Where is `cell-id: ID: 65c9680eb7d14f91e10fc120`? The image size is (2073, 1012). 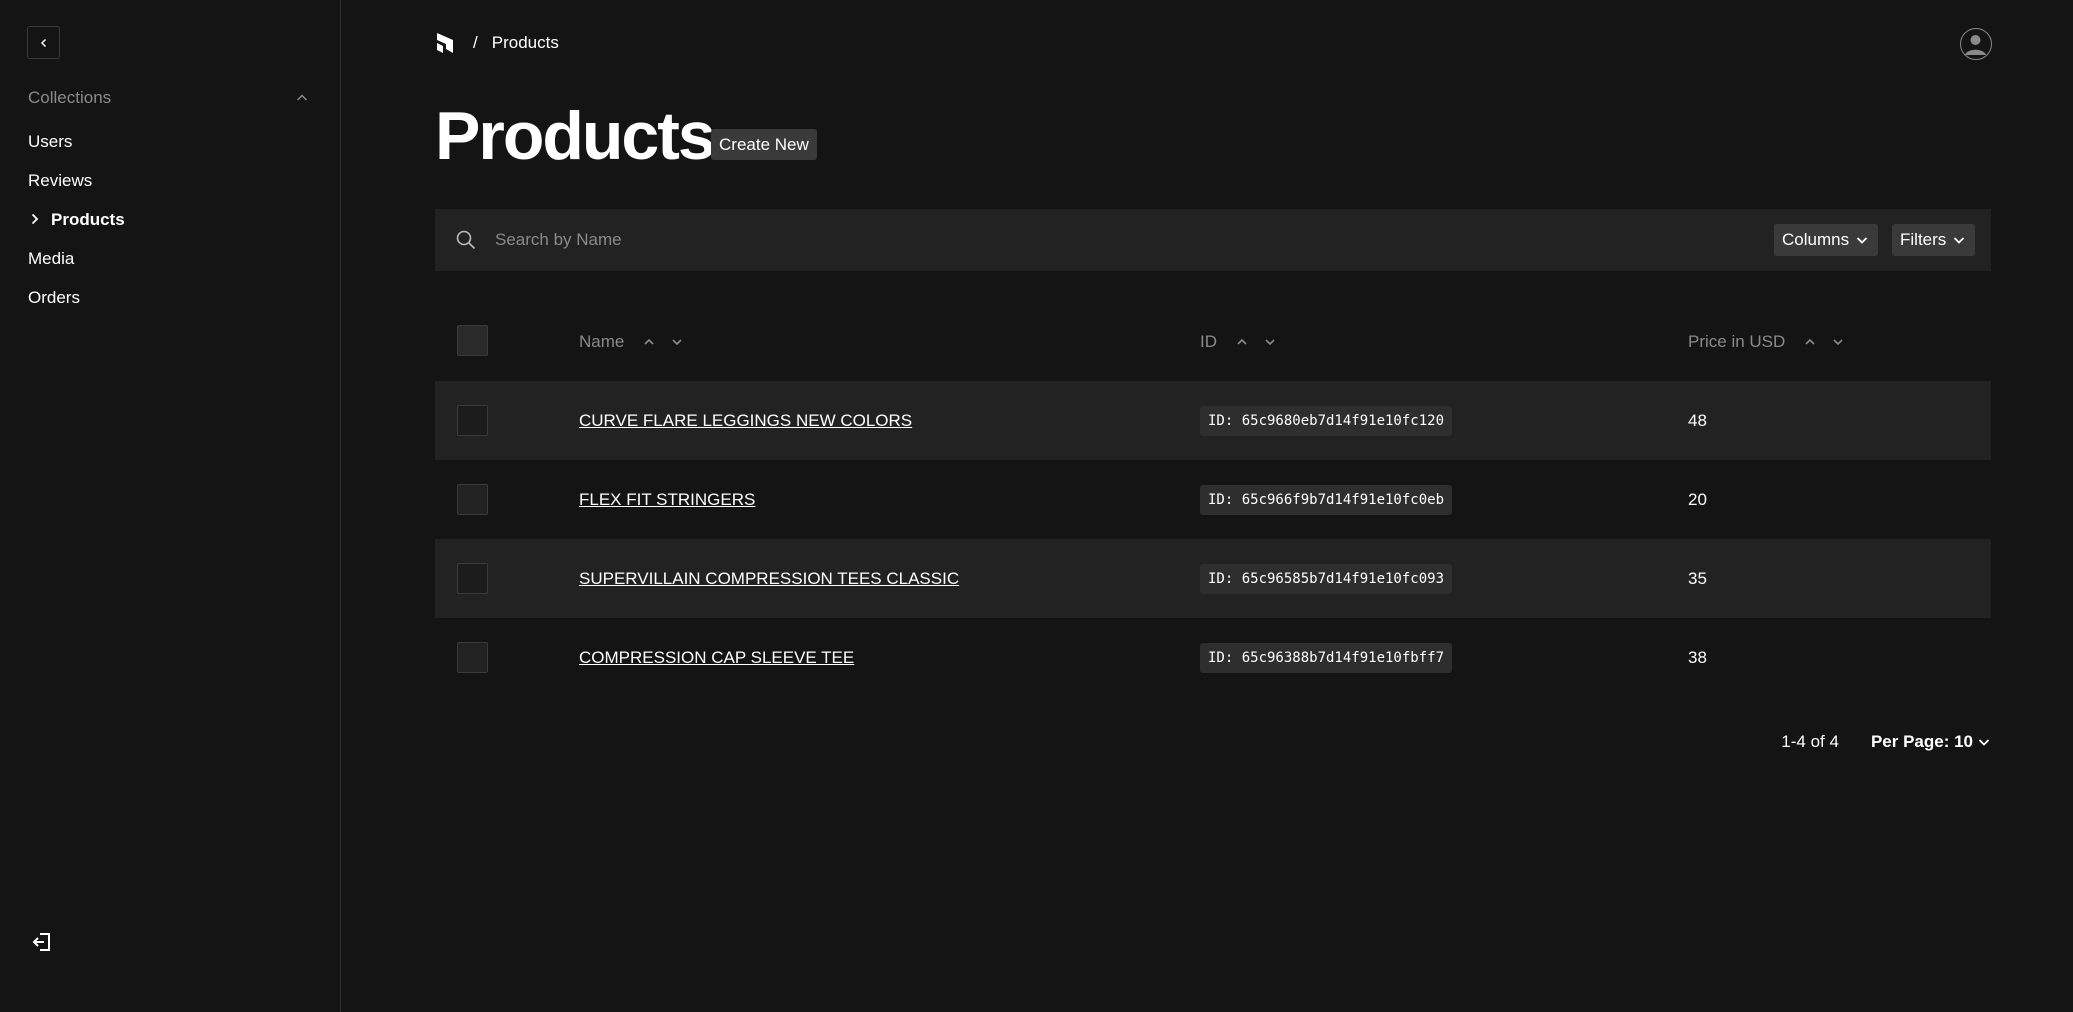
cell-id: ID: 65c9680eb7d14f91e10fc120 is located at coordinates (1326, 420).